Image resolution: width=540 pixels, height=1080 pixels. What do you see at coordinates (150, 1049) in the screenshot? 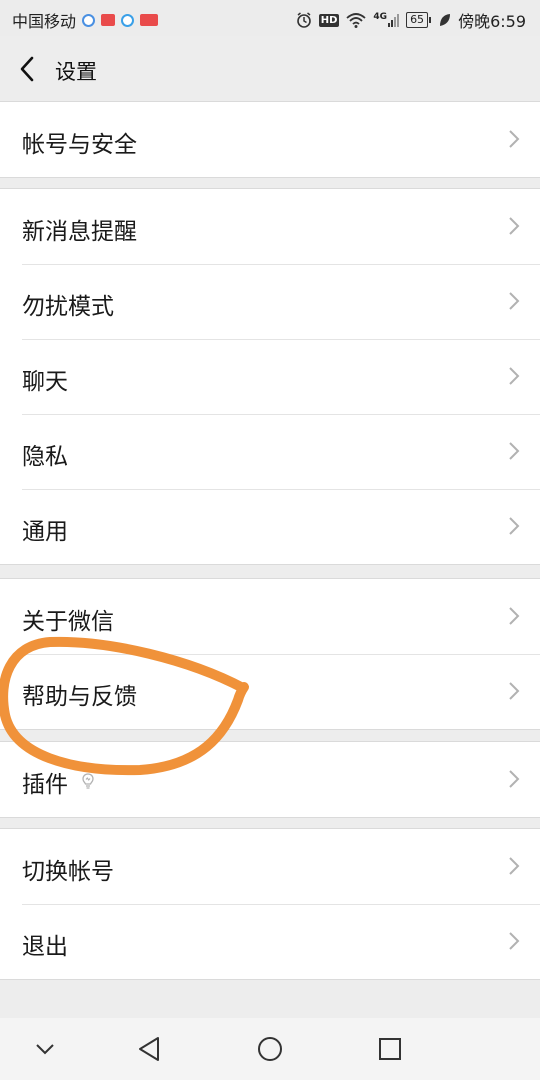
I see `system-back-icon` at bounding box center [150, 1049].